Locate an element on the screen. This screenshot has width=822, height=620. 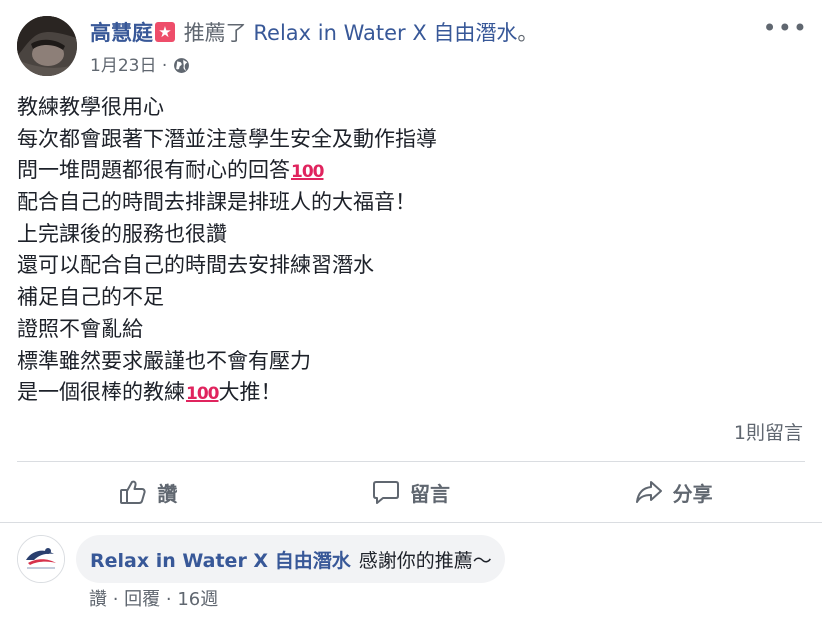
post-line: 還可以配合自己的時間去安排練習潛水 is located at coordinates (195, 265).